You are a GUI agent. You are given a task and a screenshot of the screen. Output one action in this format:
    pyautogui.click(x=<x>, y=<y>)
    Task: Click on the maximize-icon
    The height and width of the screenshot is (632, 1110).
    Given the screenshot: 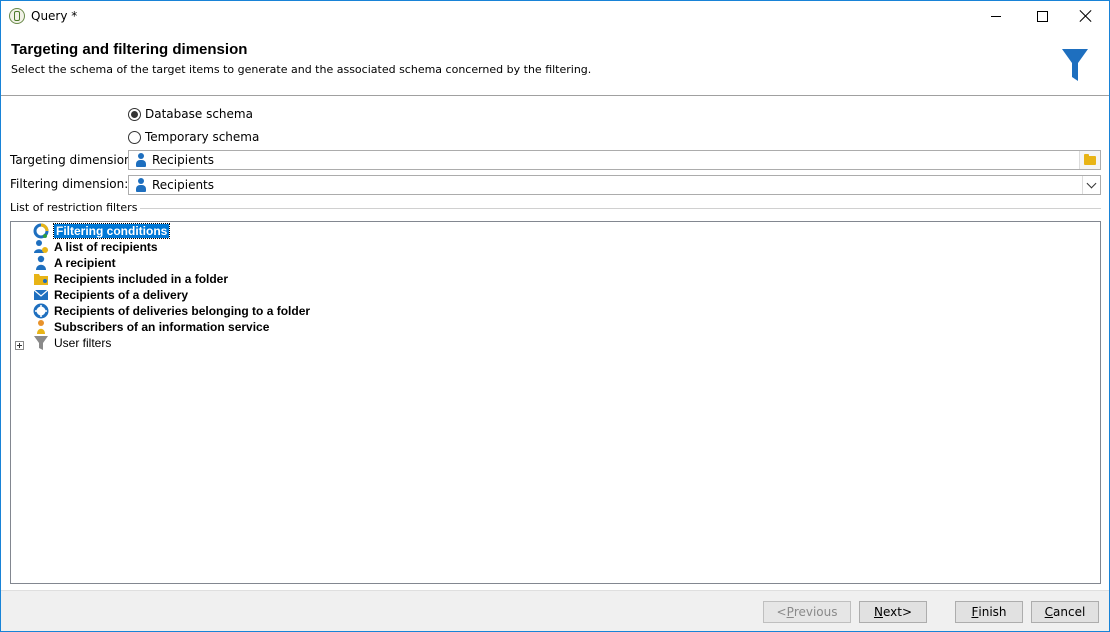 What is the action you would take?
    pyautogui.click(x=1042, y=16)
    